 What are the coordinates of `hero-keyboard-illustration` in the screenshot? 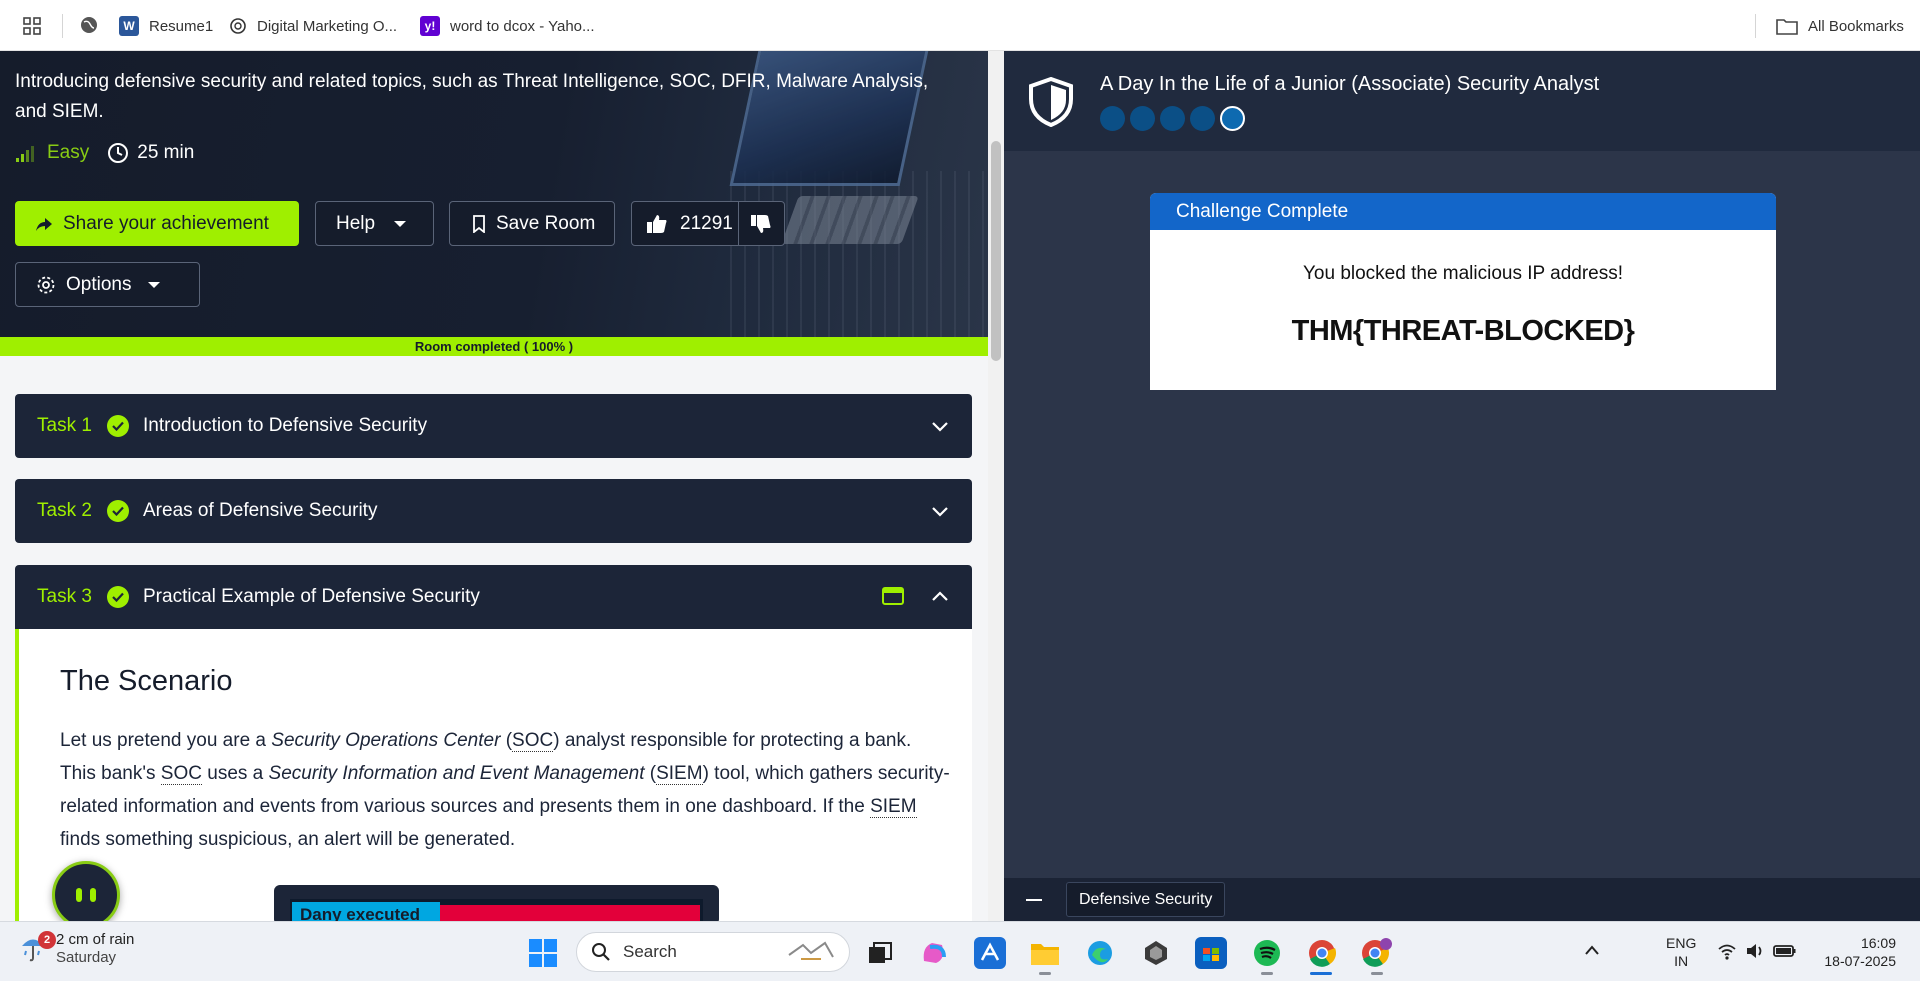 It's located at (850, 220).